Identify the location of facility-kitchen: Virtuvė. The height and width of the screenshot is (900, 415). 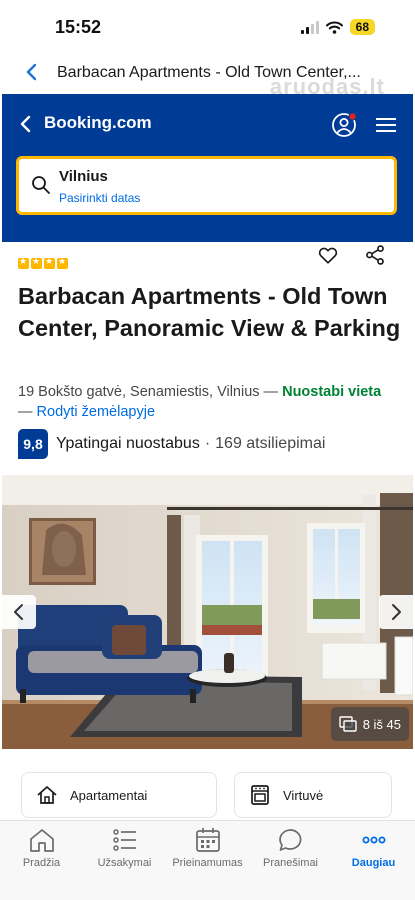
(313, 795).